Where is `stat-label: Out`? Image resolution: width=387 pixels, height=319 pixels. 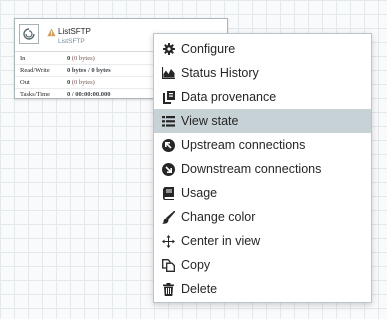
stat-label: Out is located at coordinates (25, 82).